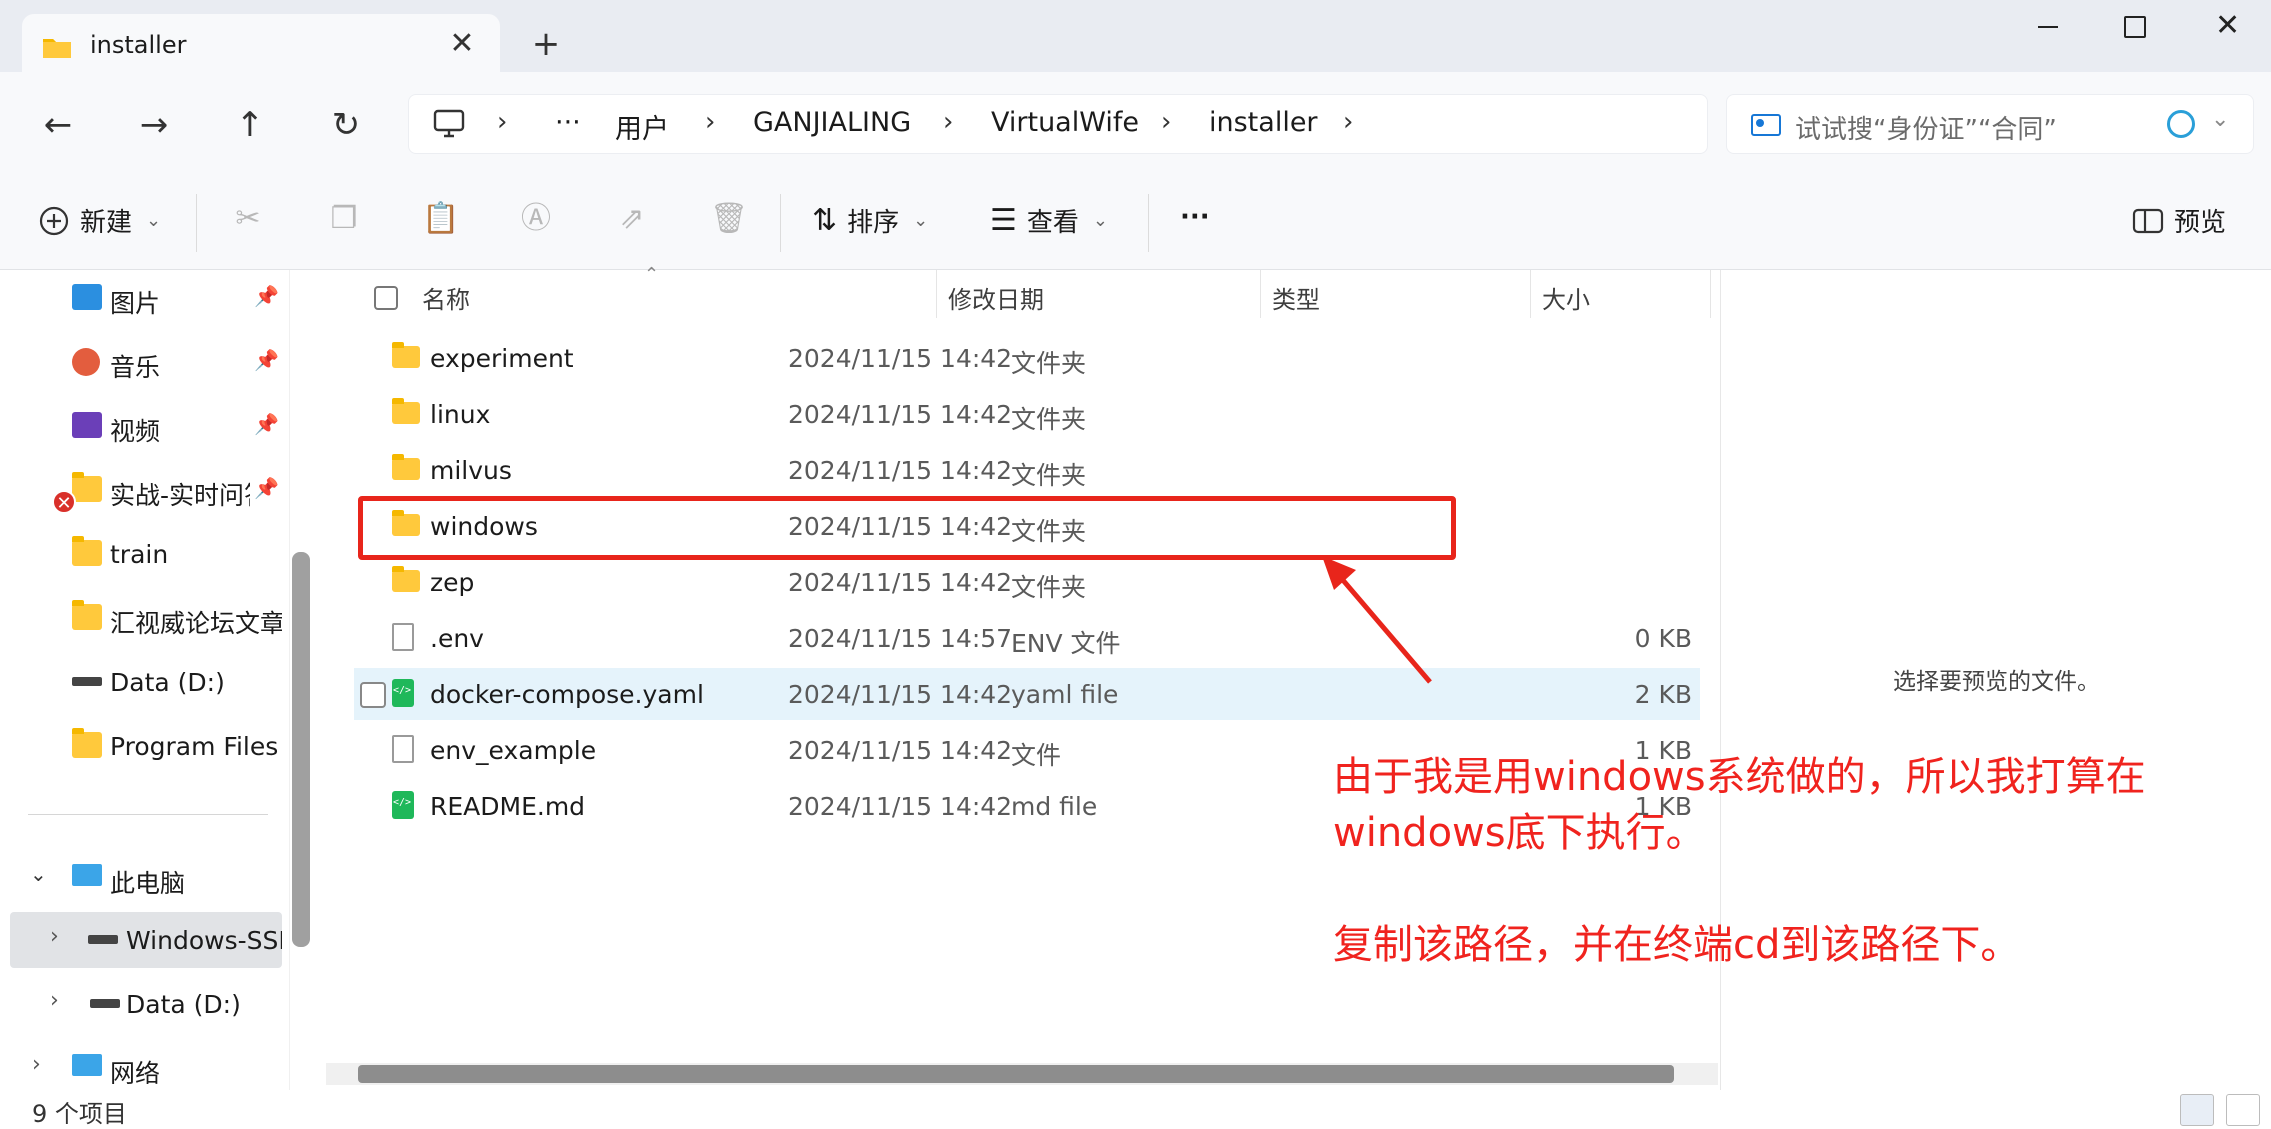 The height and width of the screenshot is (1129, 2271). I want to click on annotation-line-3: 复制该路径，并在终端cd到该路径下。, so click(1677, 945).